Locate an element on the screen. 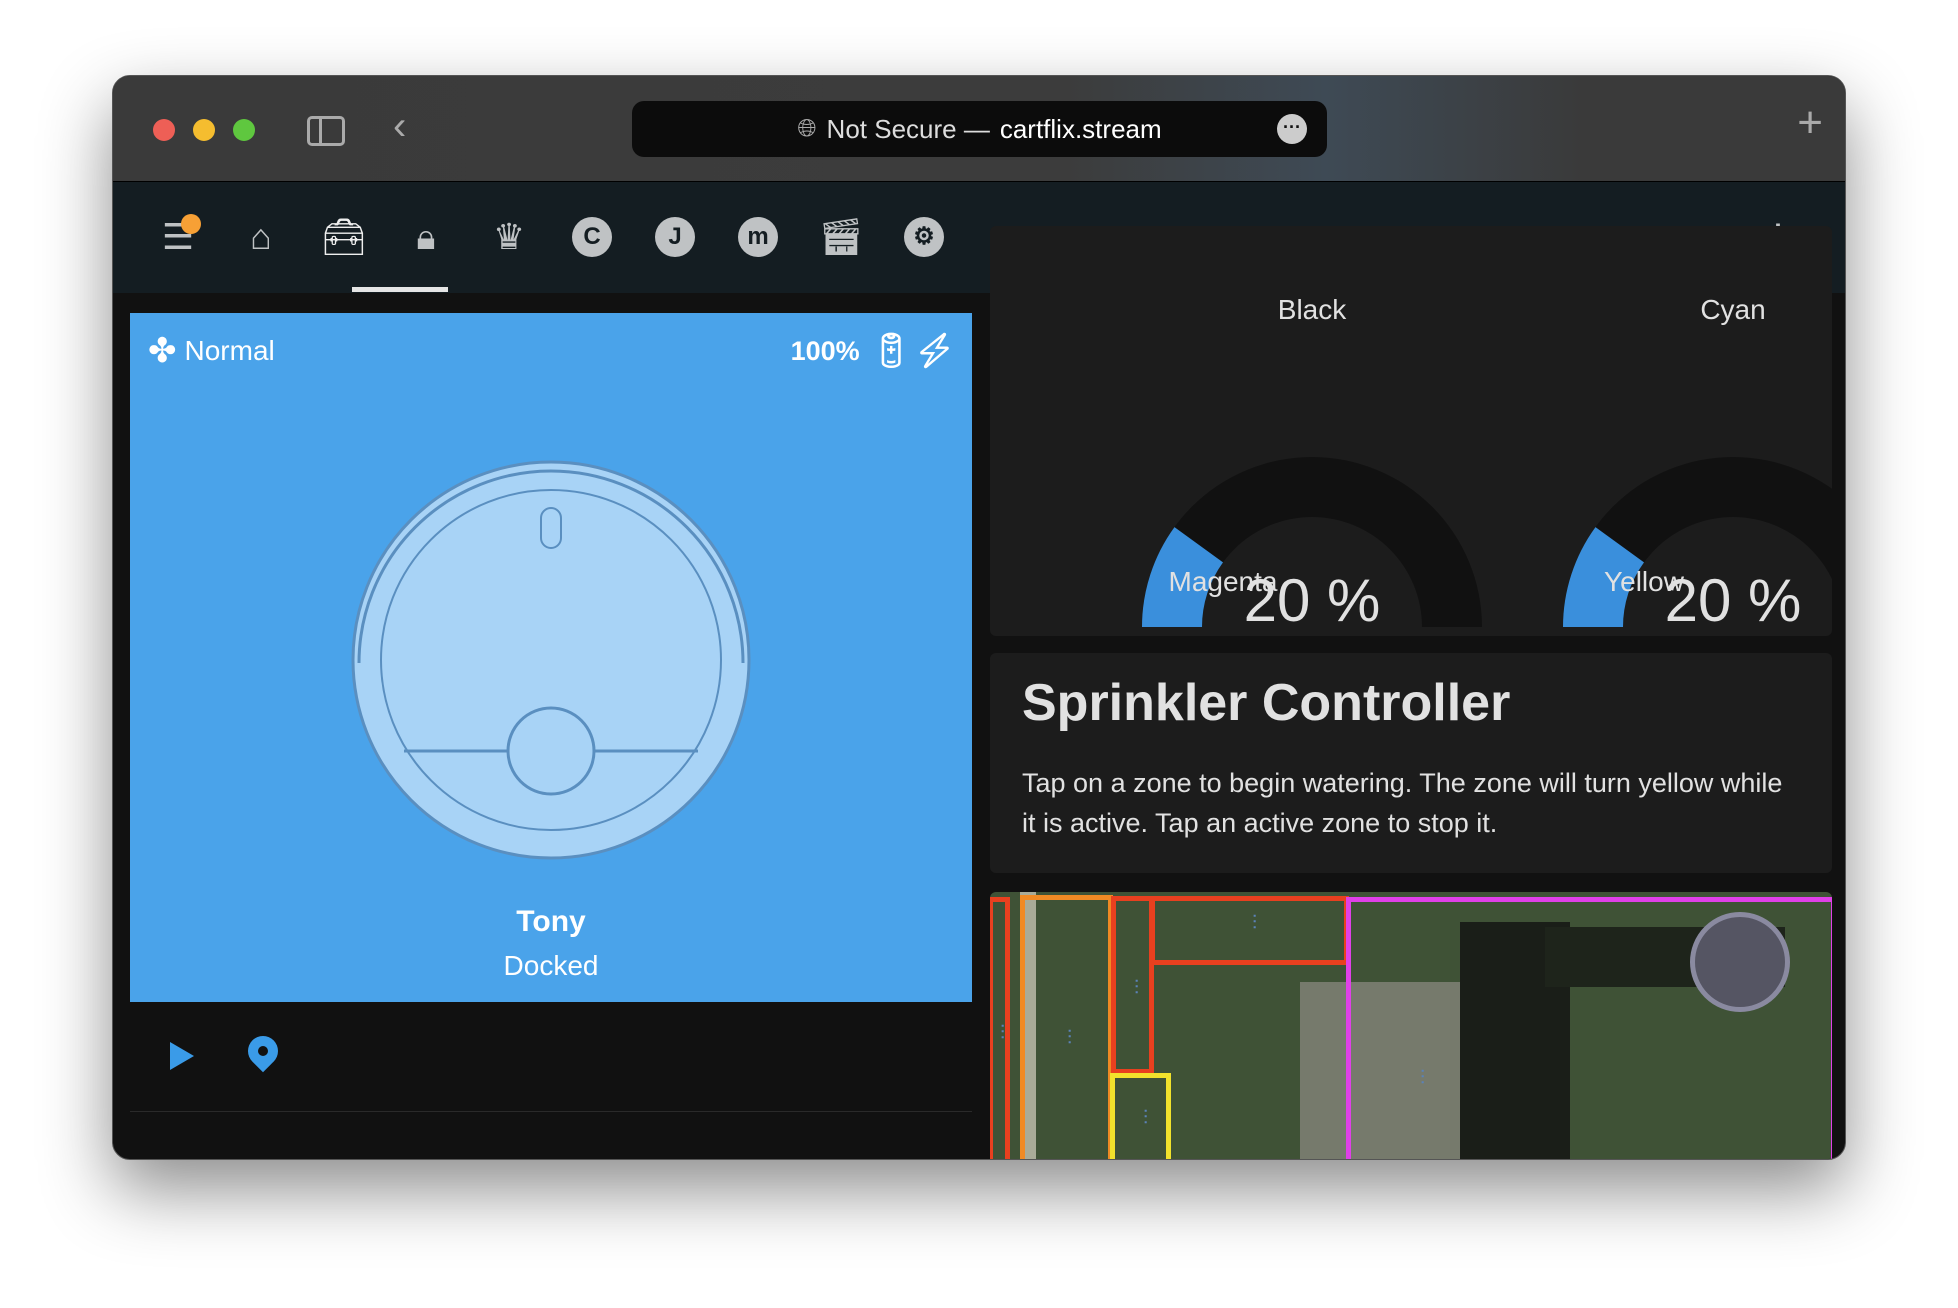 This screenshot has height=1308, width=1958. back-icon: ‹ is located at coordinates (399, 126).